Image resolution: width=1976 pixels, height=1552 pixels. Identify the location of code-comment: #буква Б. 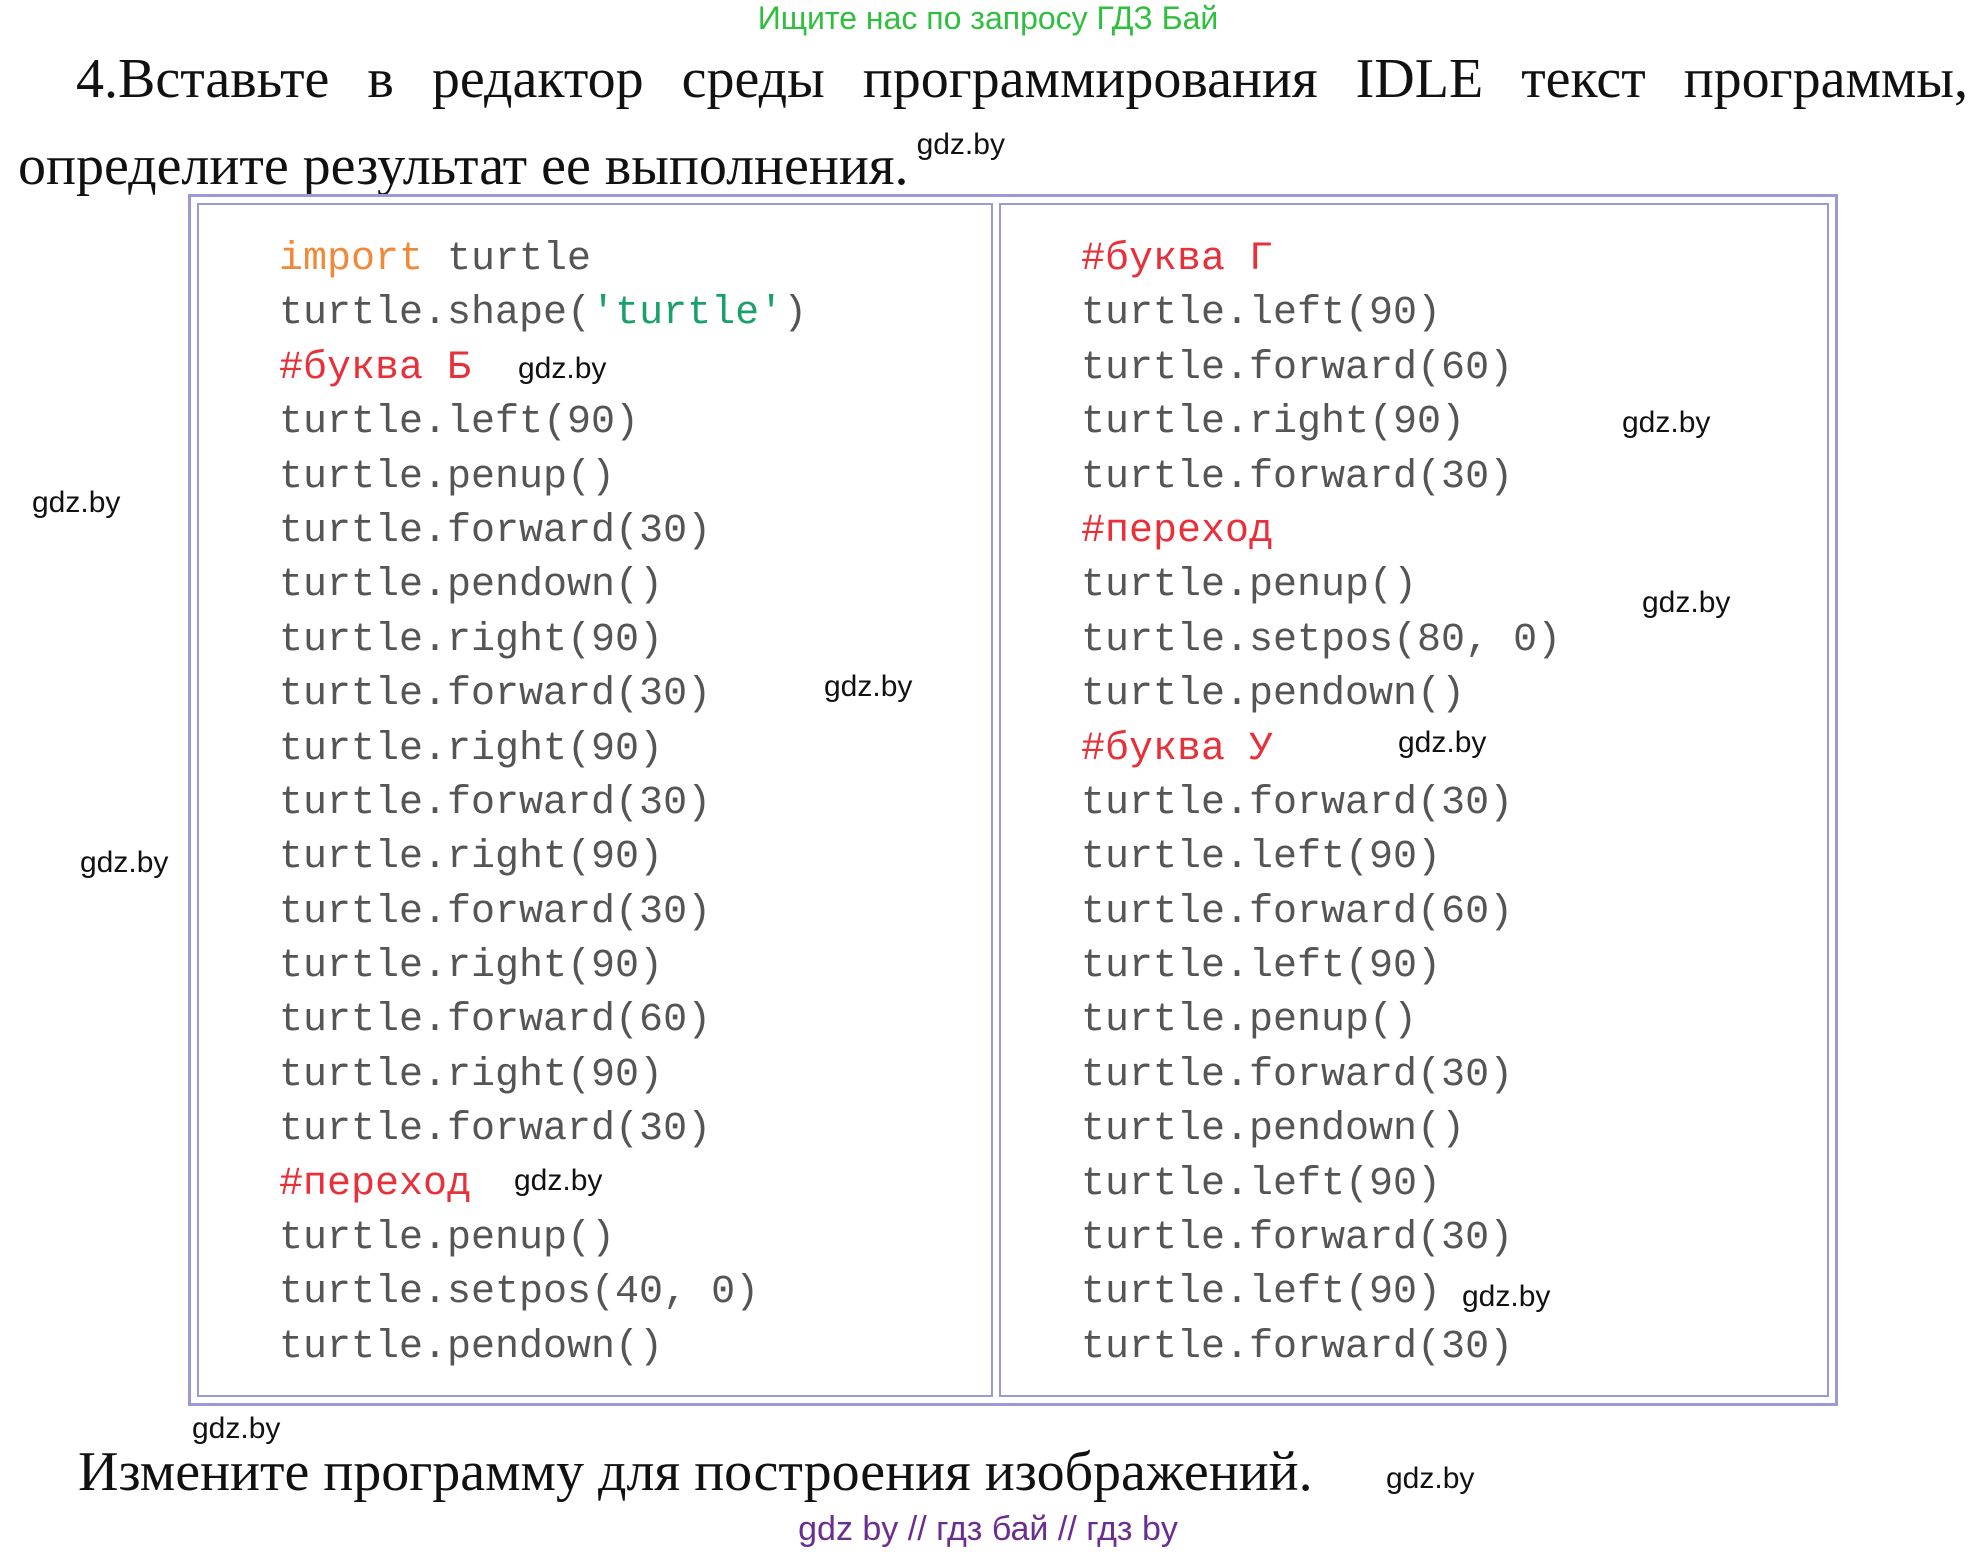
(375, 368).